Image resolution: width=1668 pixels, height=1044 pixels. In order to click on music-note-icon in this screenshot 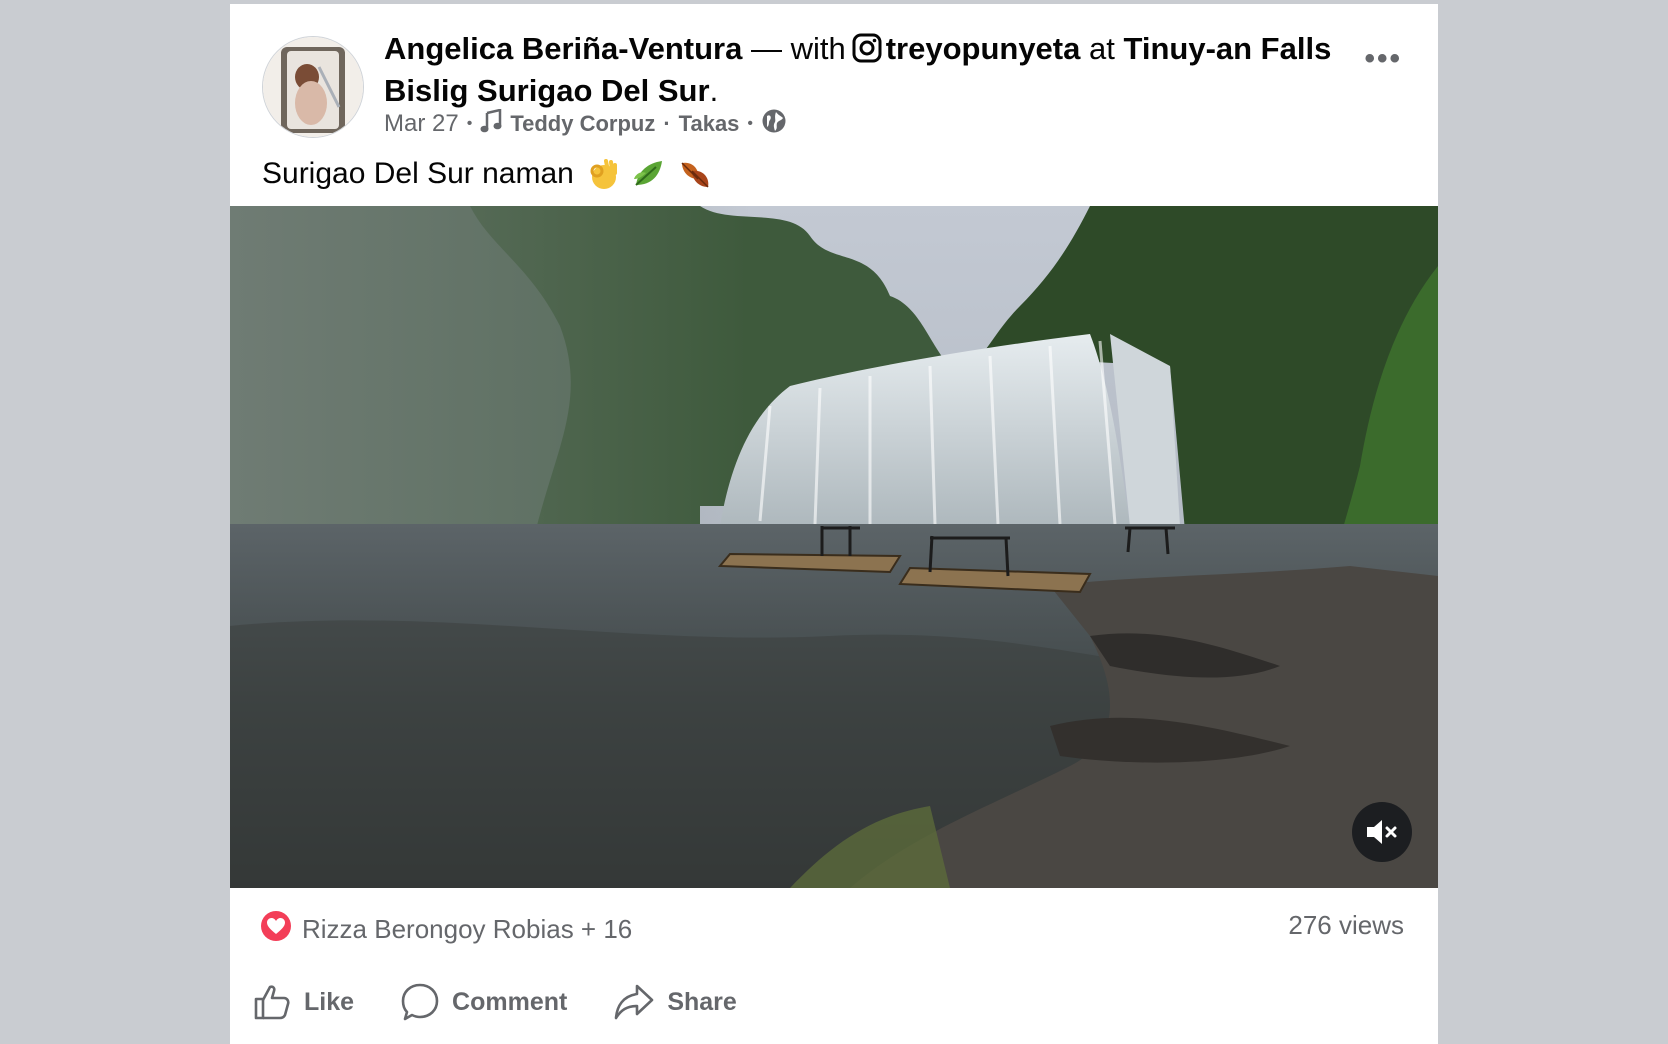, I will do `click(491, 123)`.